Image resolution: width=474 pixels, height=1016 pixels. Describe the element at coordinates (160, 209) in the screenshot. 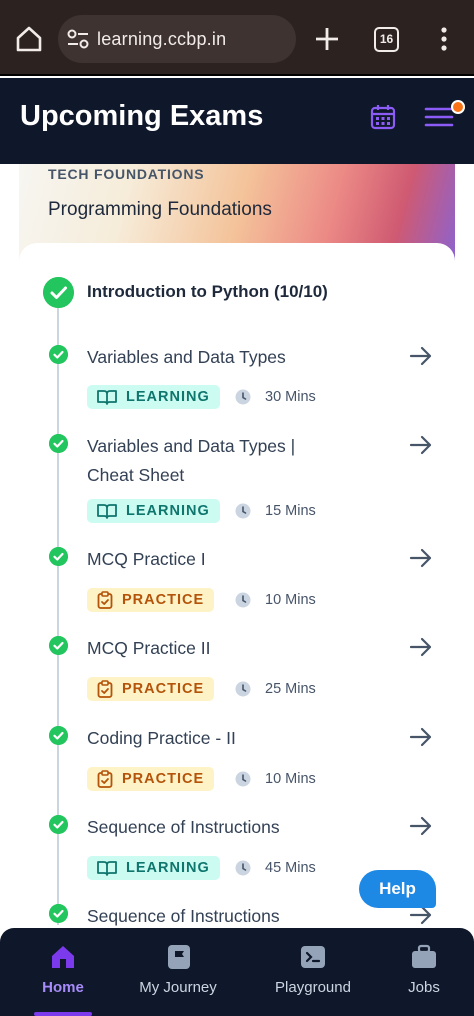

I see `course-name: Programming Foundations` at that location.